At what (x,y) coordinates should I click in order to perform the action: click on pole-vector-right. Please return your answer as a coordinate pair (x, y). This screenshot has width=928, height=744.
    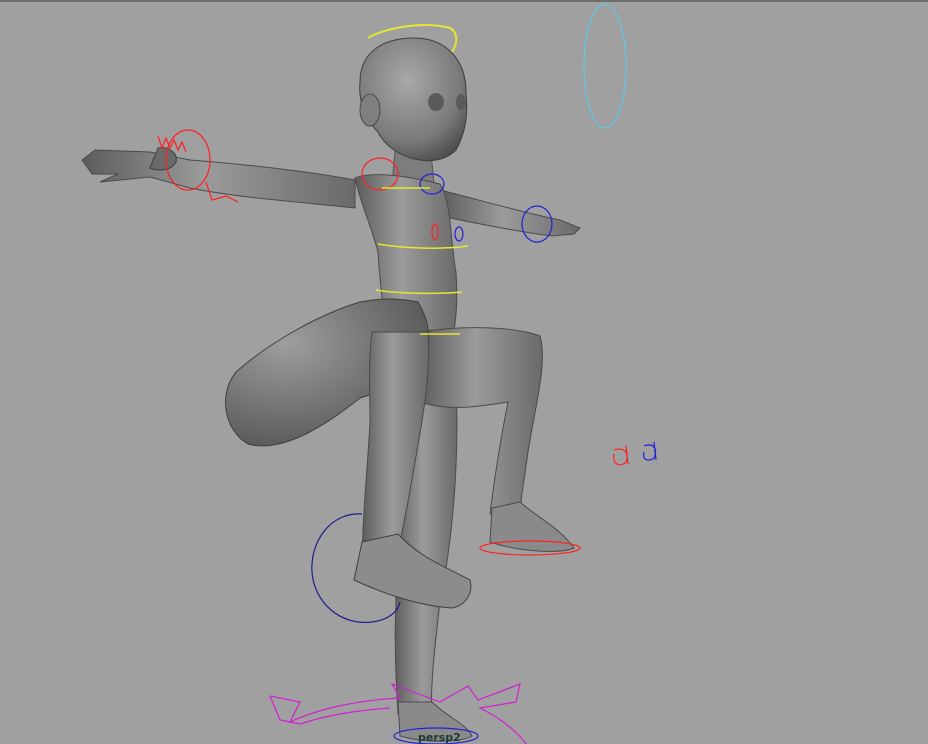
    Looking at the image, I should click on (650, 451).